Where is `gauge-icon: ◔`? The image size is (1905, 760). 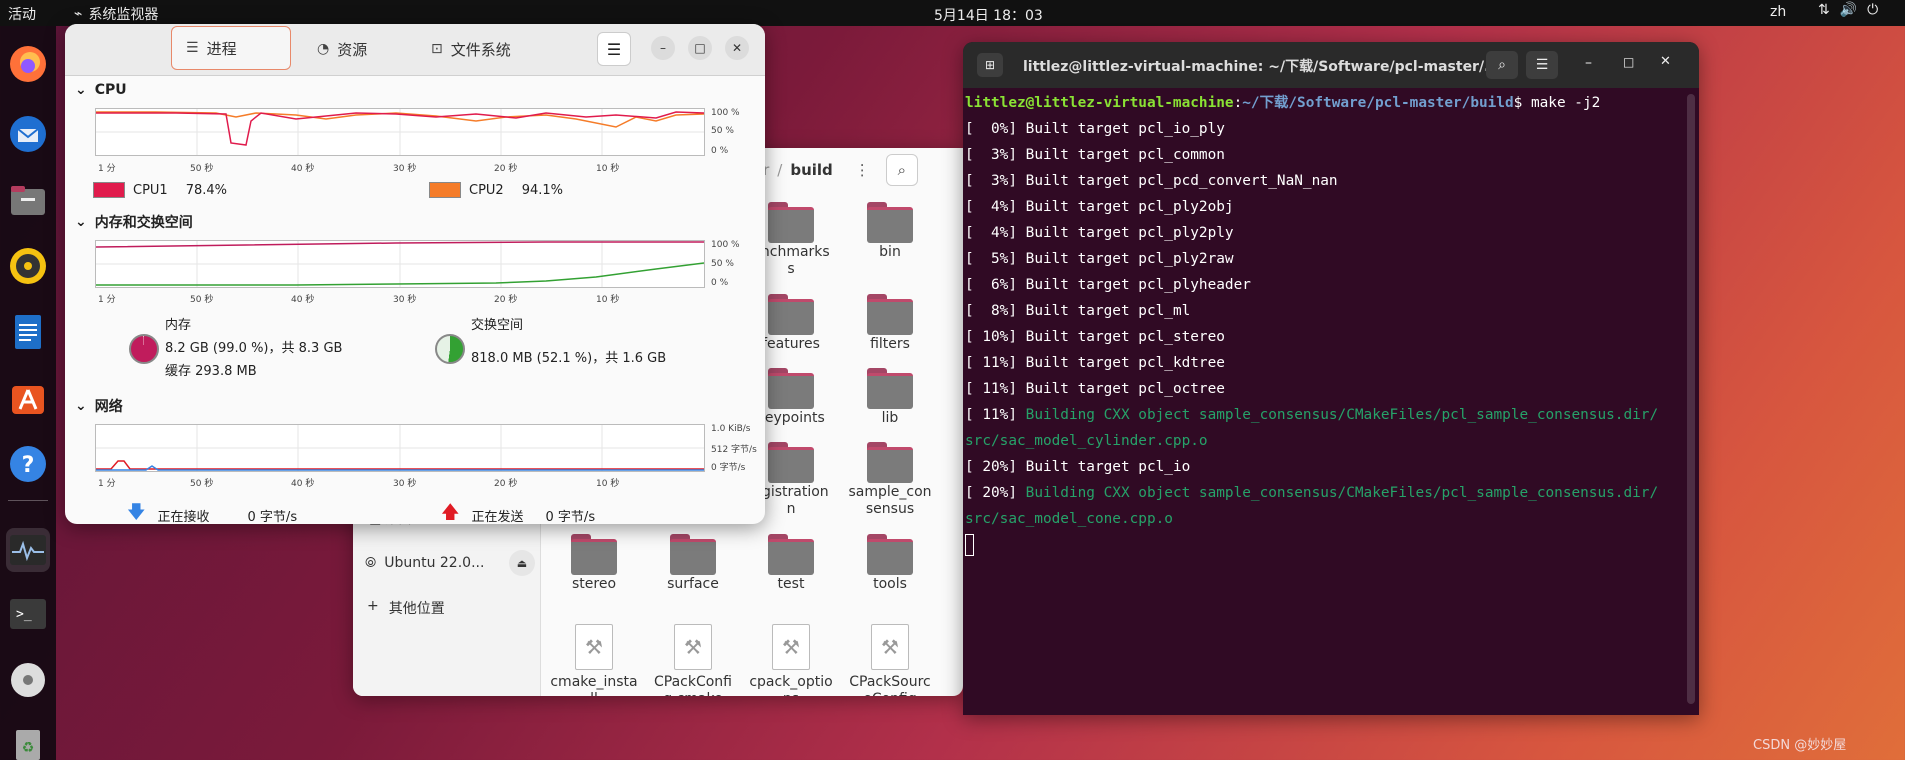 gauge-icon: ◔ is located at coordinates (323, 49).